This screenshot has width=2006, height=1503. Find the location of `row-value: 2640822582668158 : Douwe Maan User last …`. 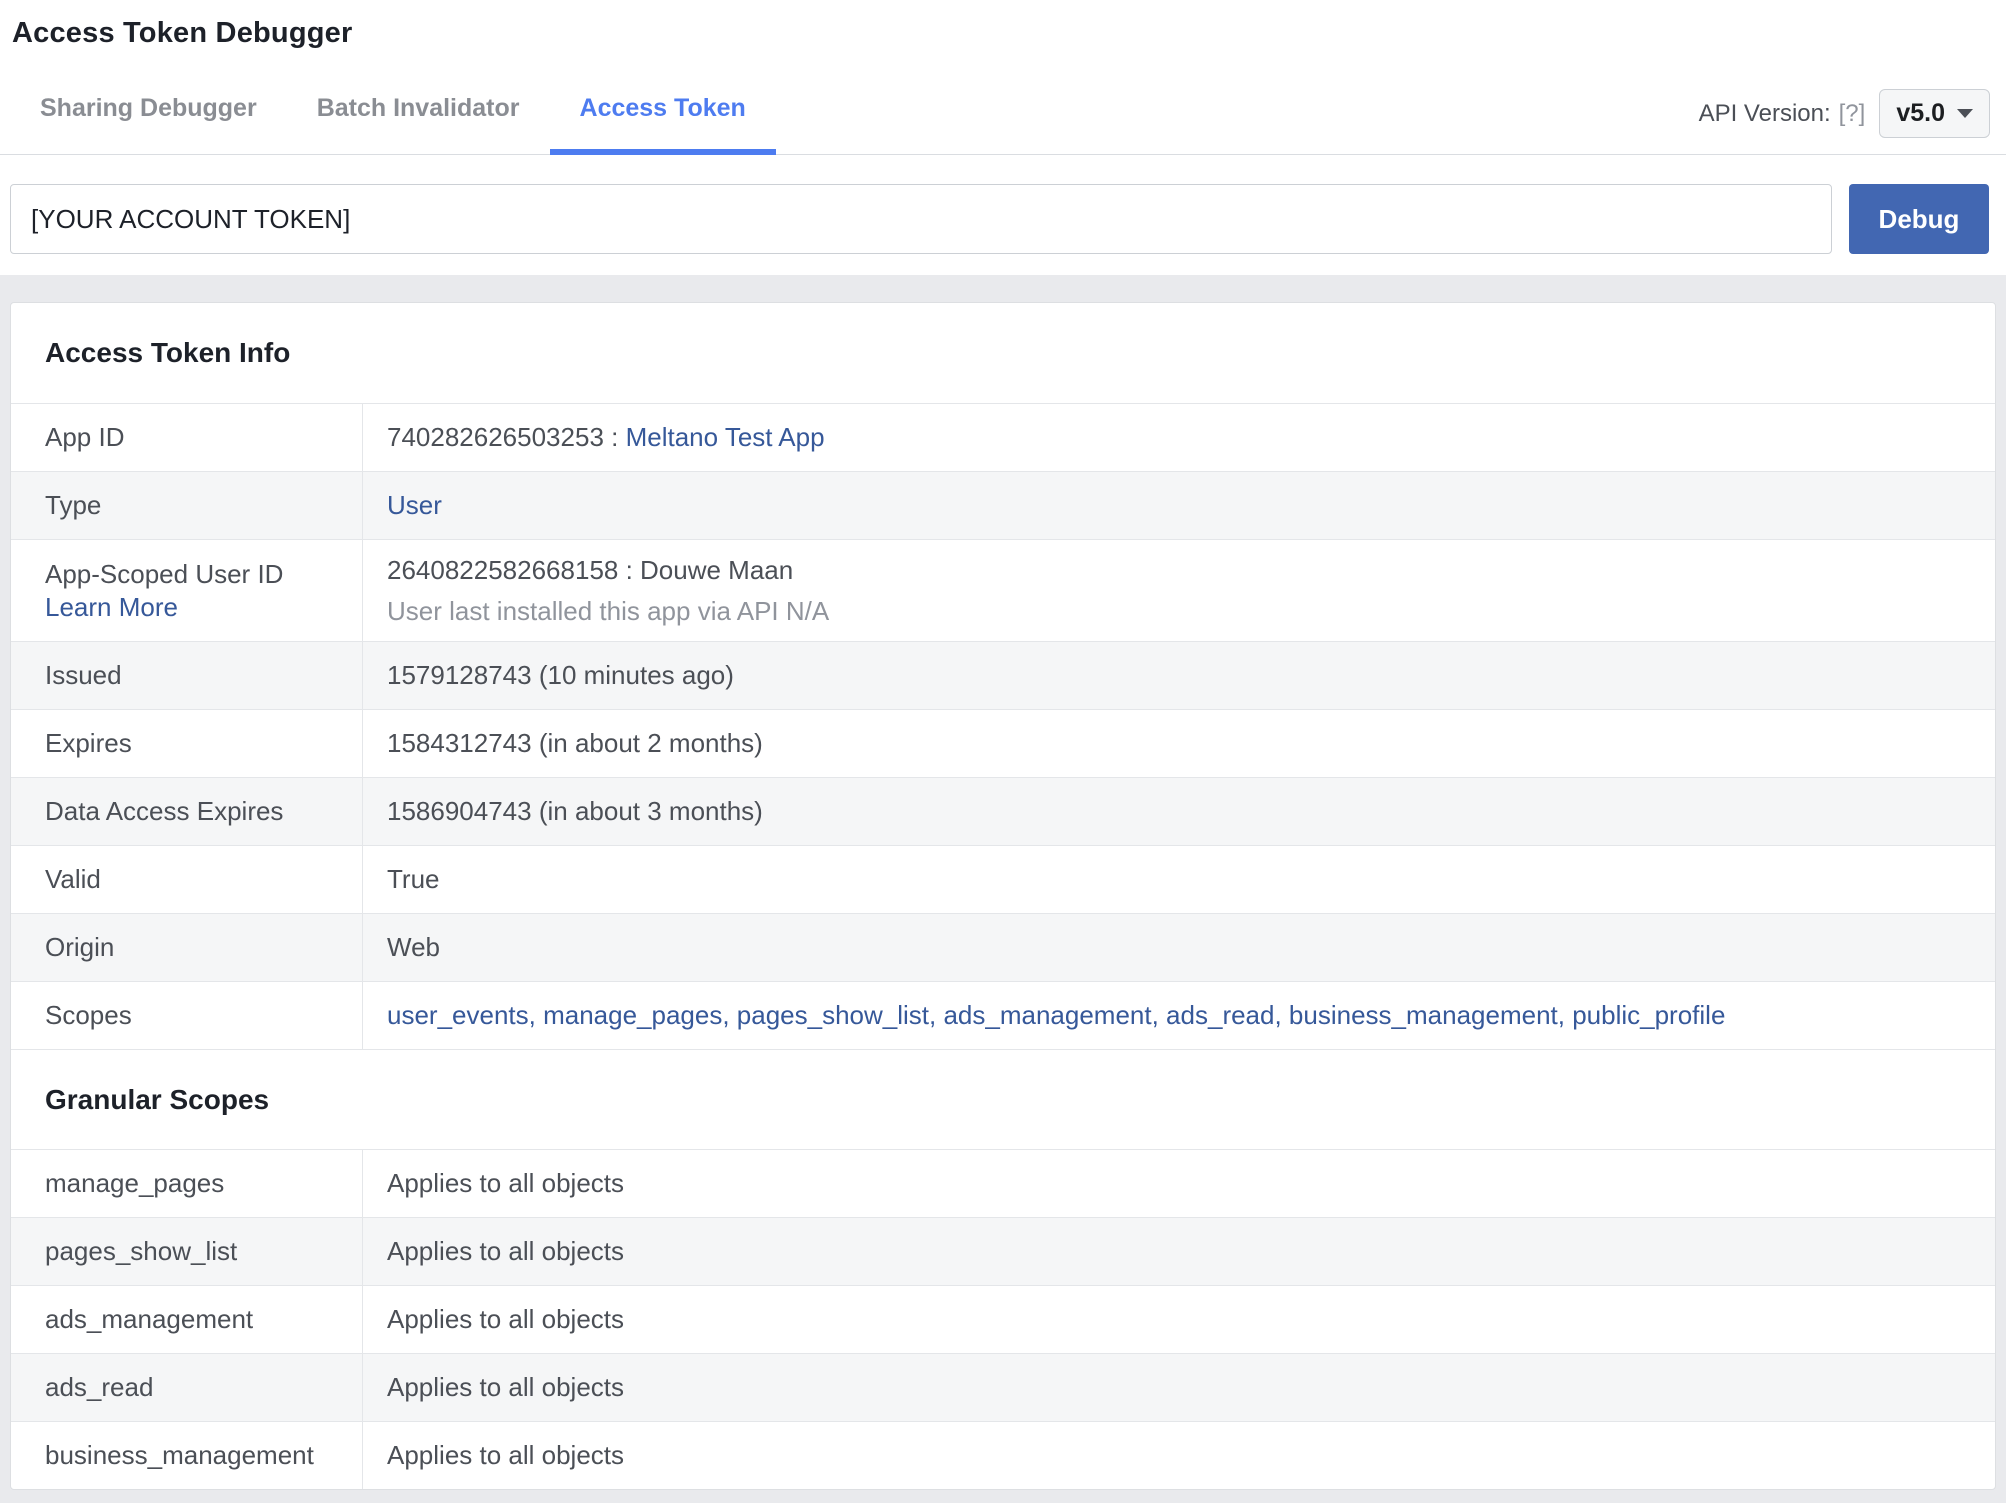

row-value: 2640822582668158 : Douwe Maan User last … is located at coordinates (1179, 590).